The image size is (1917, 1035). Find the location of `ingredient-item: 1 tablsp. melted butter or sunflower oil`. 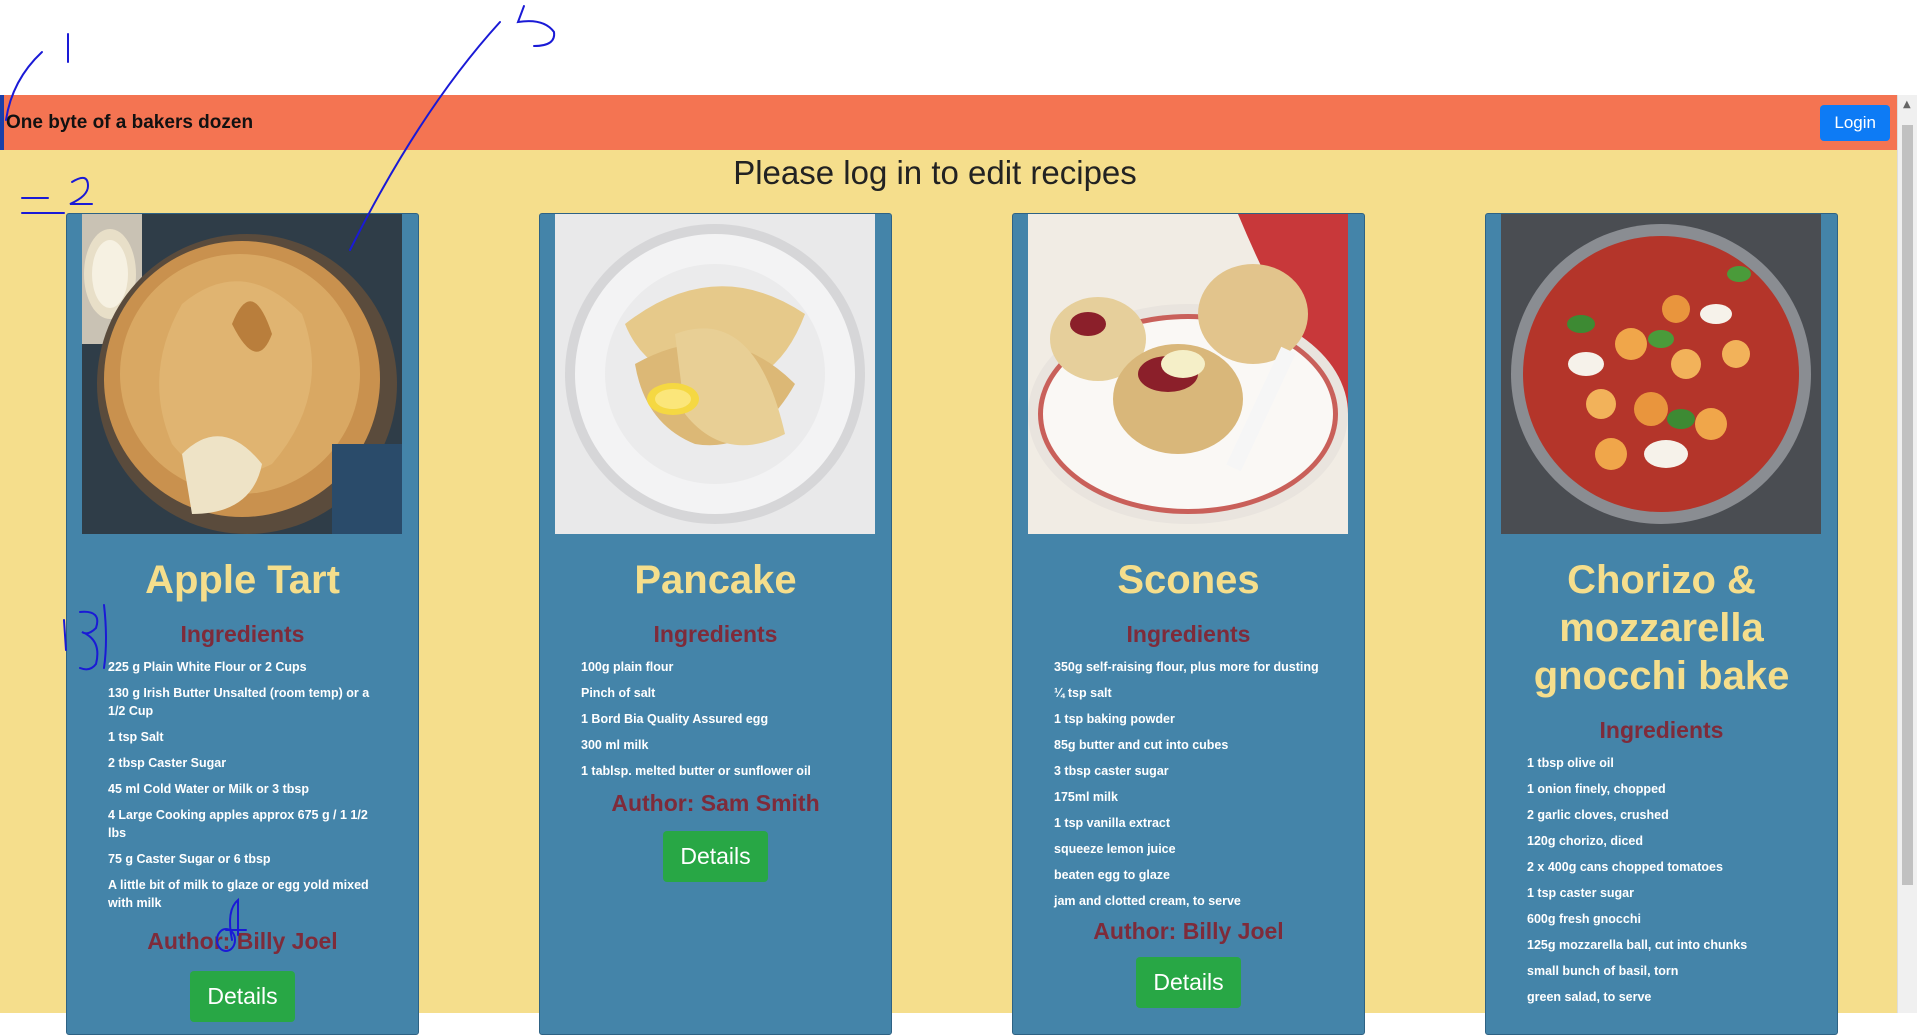

ingredient-item: 1 tablsp. melted butter or sunflower oil is located at coordinates (696, 771).